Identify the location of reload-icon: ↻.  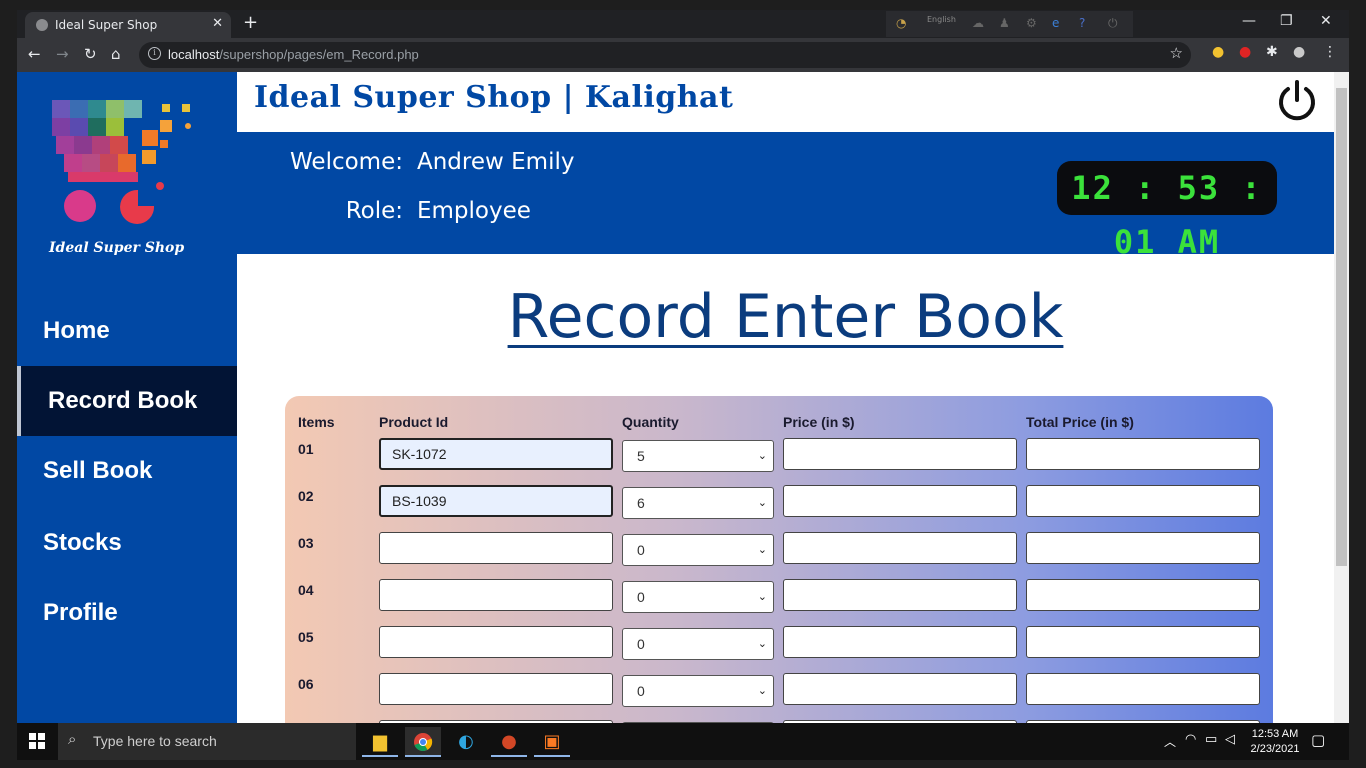
(90, 54).